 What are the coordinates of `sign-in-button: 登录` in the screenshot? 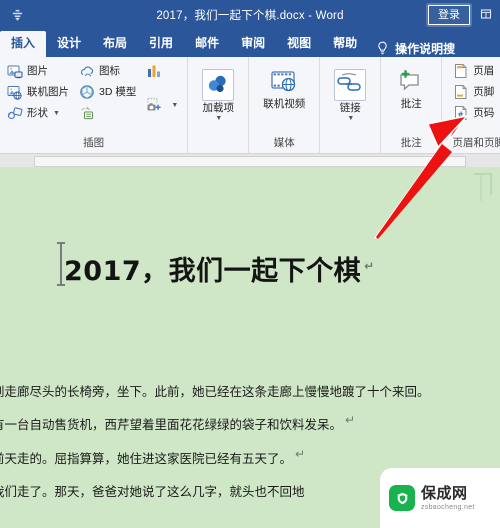 It's located at (449, 15).